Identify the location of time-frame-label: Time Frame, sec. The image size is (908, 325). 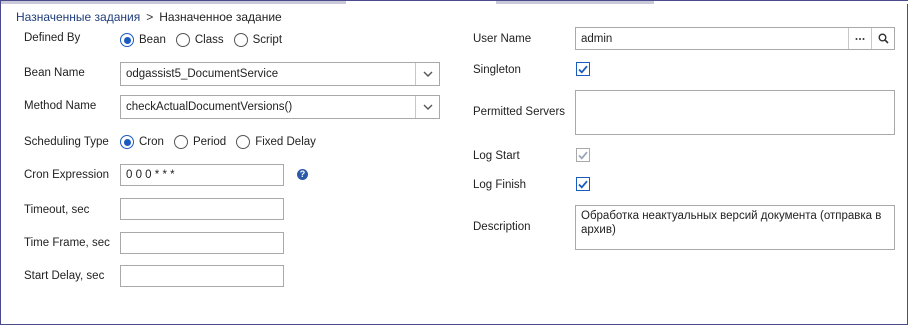
(67, 243).